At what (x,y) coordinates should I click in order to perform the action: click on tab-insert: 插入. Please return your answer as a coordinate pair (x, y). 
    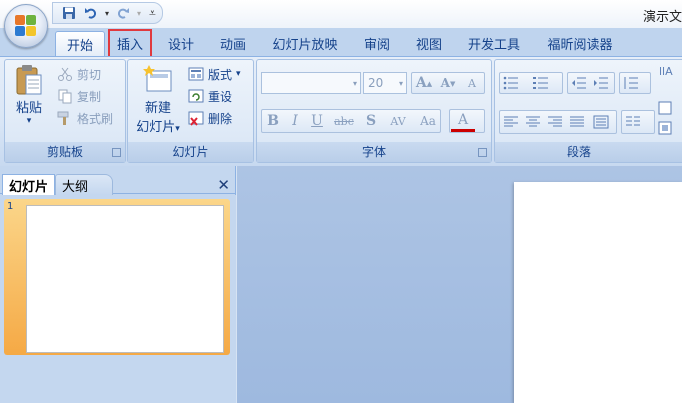
    Looking at the image, I should click on (130, 43).